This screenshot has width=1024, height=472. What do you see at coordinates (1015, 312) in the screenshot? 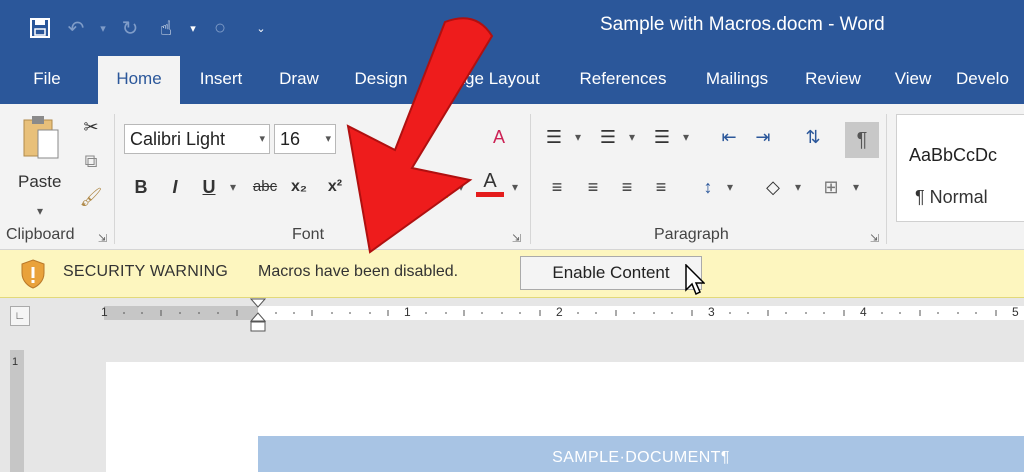
I see `ruler-number: 5` at bounding box center [1015, 312].